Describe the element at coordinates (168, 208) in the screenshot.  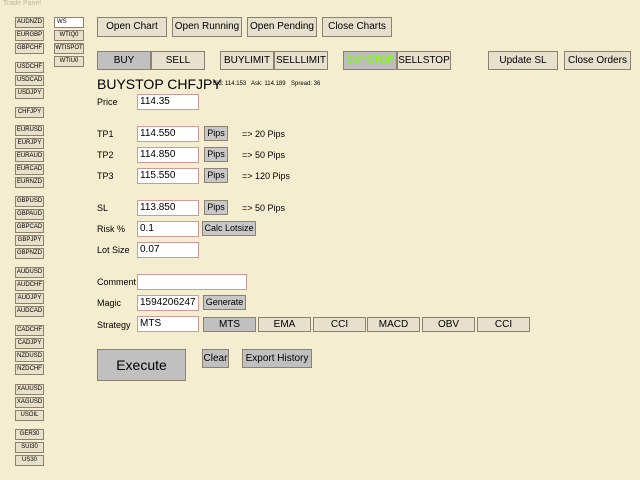
I see `sl-input: 113.850` at that location.